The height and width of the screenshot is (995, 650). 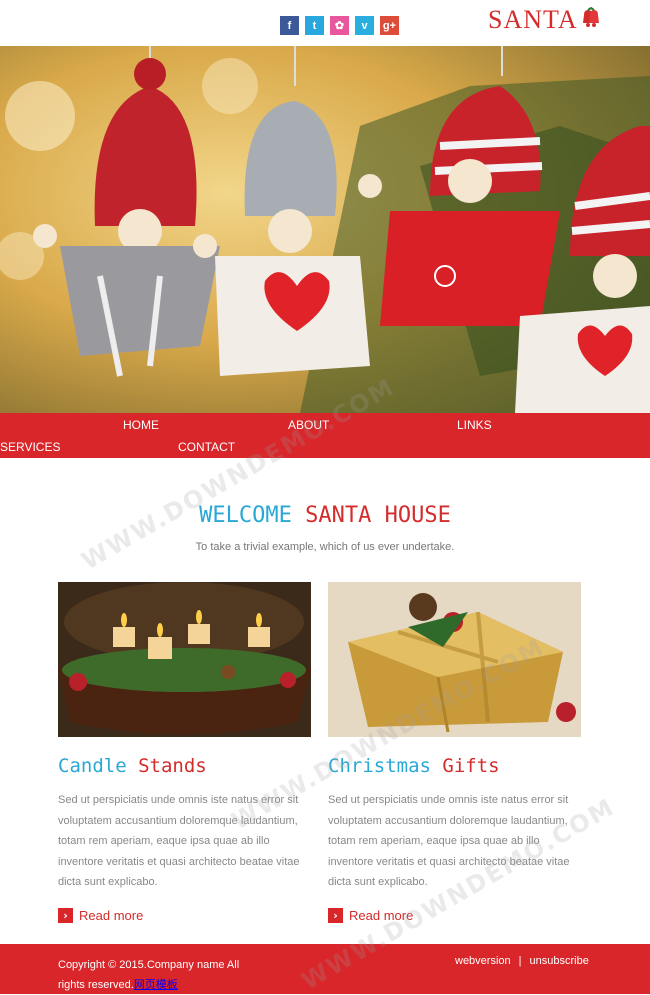 I want to click on candle-image, so click(x=184, y=659).